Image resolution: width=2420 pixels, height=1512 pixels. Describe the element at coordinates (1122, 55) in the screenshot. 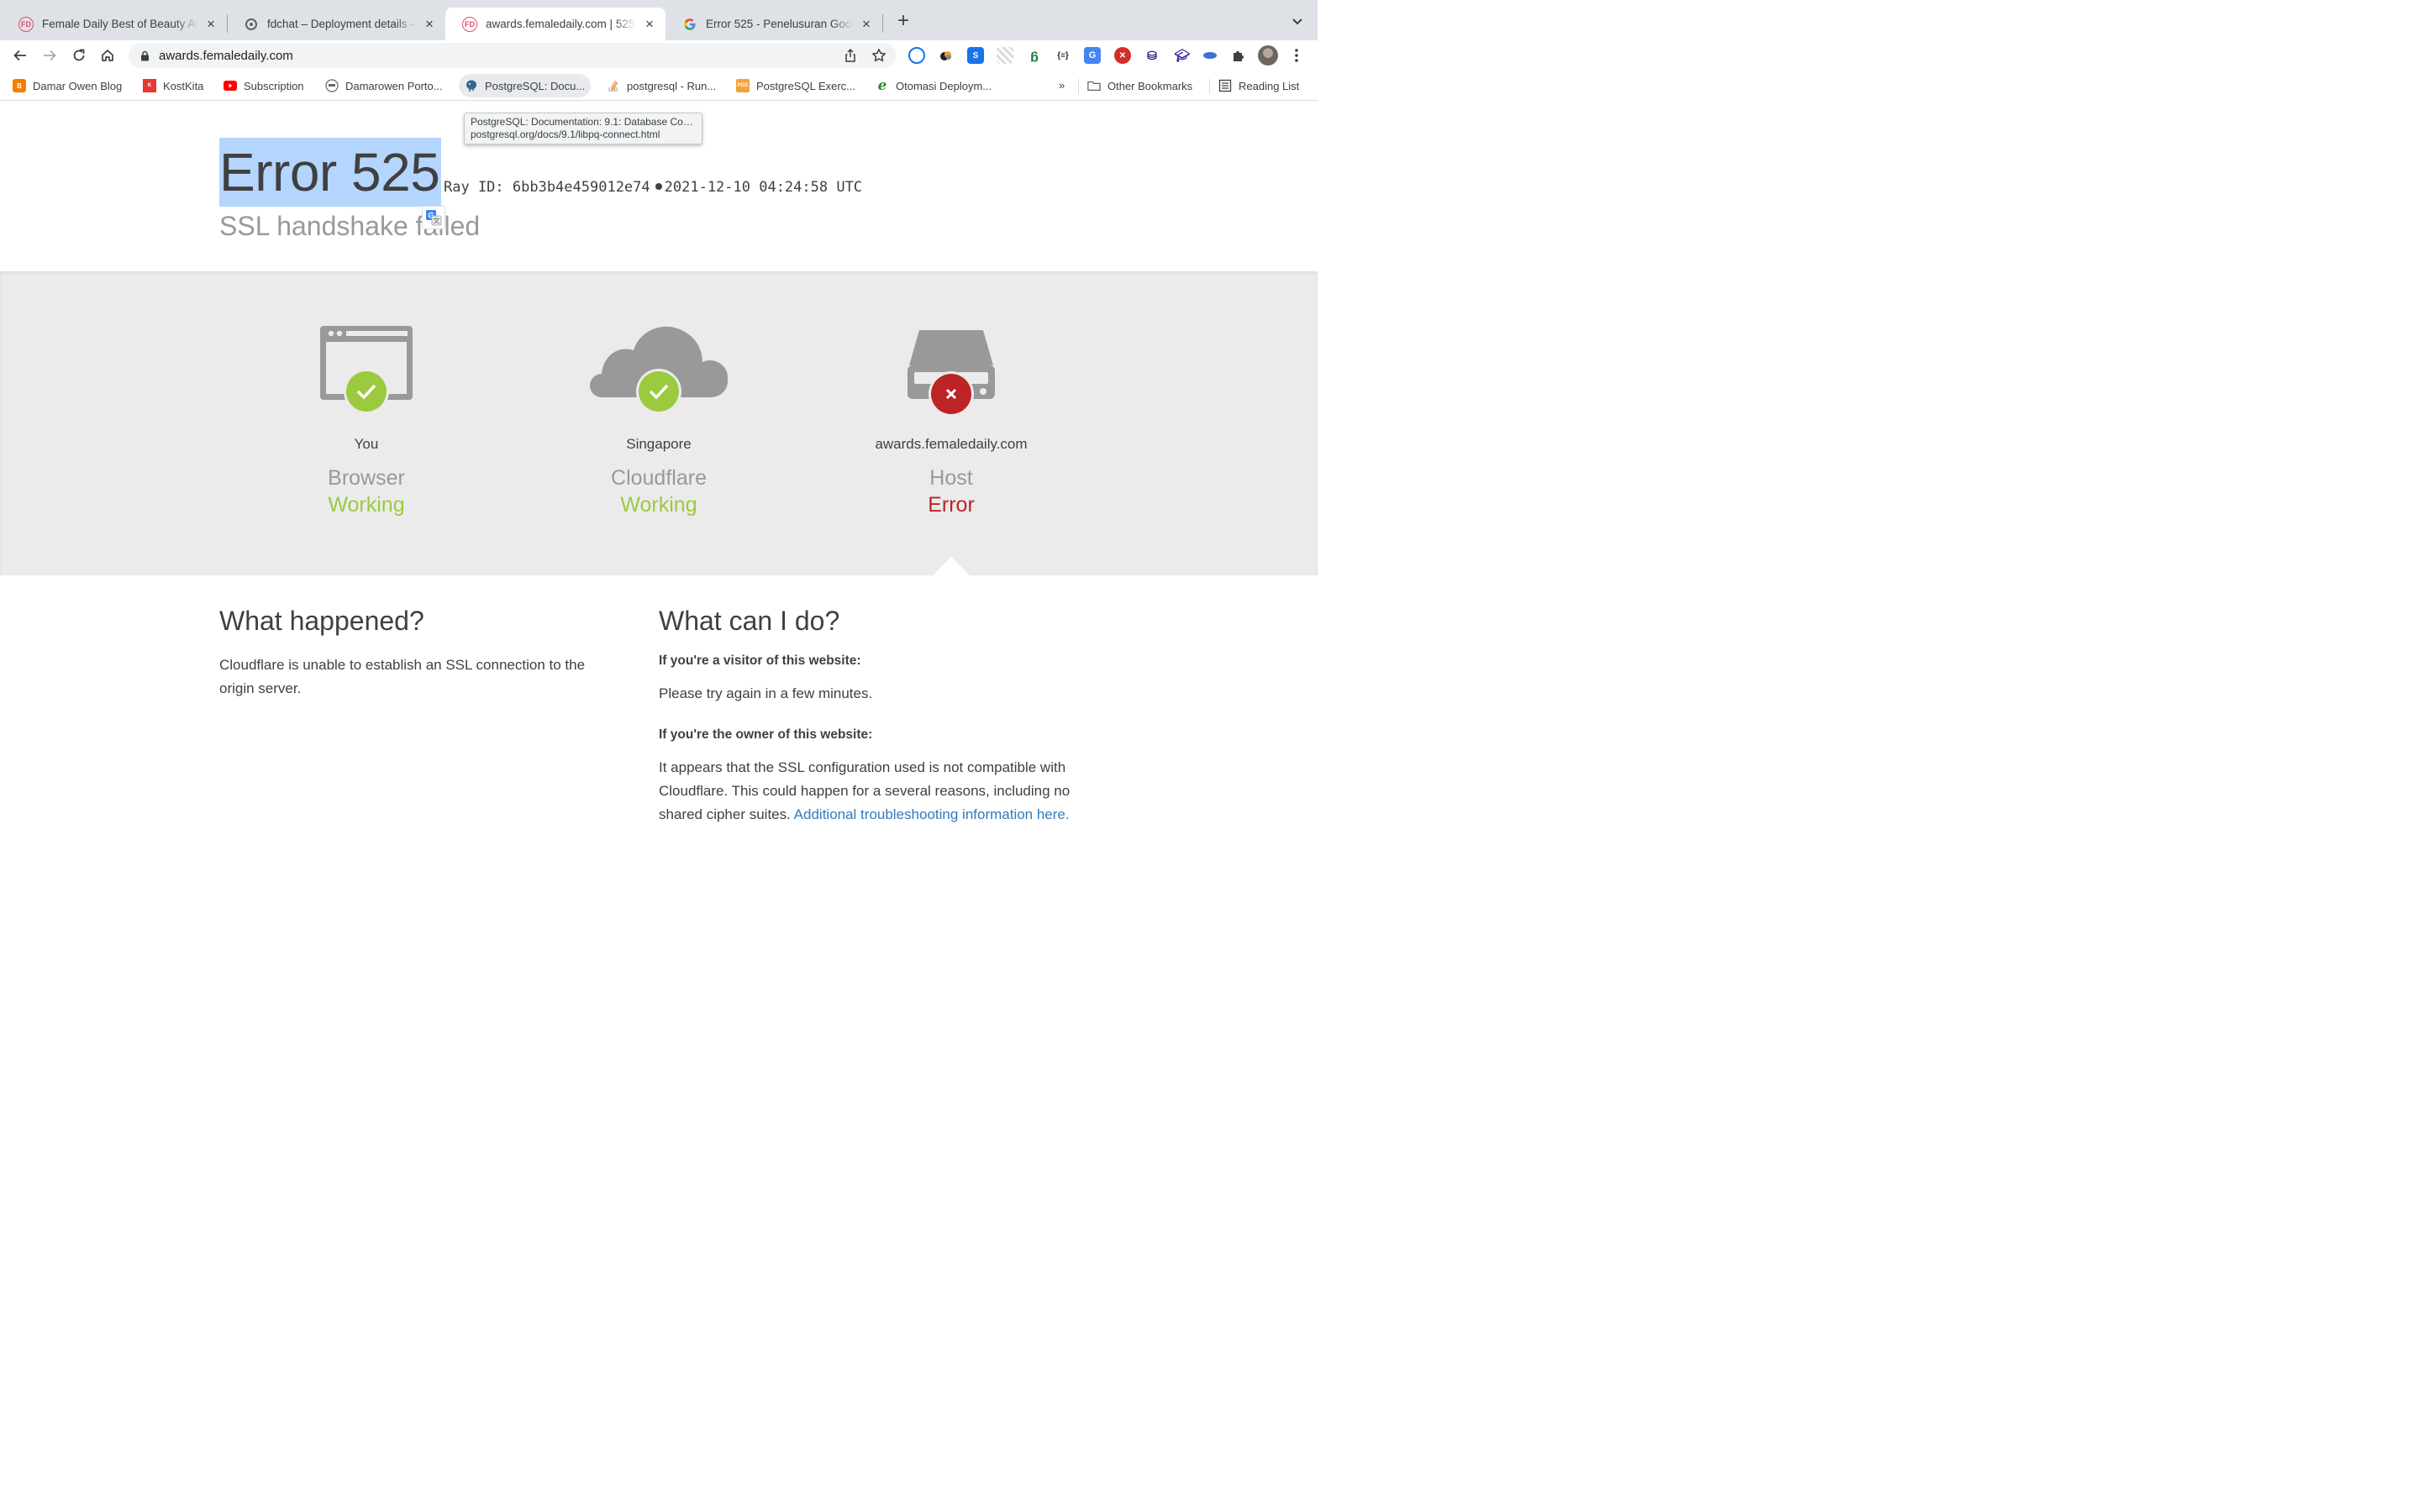

I see `lastpass-extension-icon: ✕` at that location.